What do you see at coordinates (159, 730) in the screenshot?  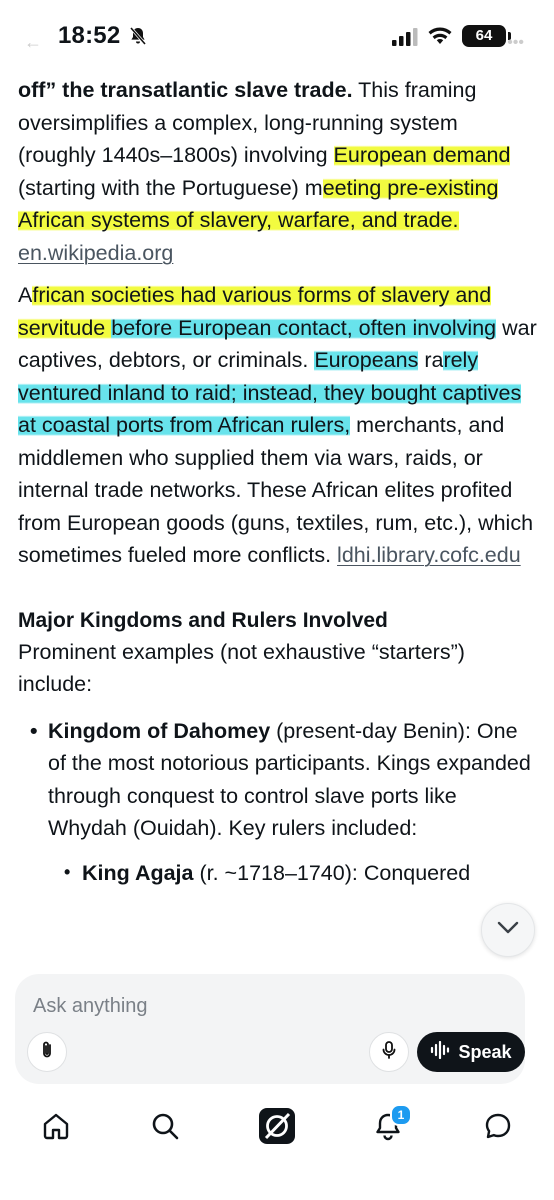 I see `list-item-title: Kingdom of Dahomey` at bounding box center [159, 730].